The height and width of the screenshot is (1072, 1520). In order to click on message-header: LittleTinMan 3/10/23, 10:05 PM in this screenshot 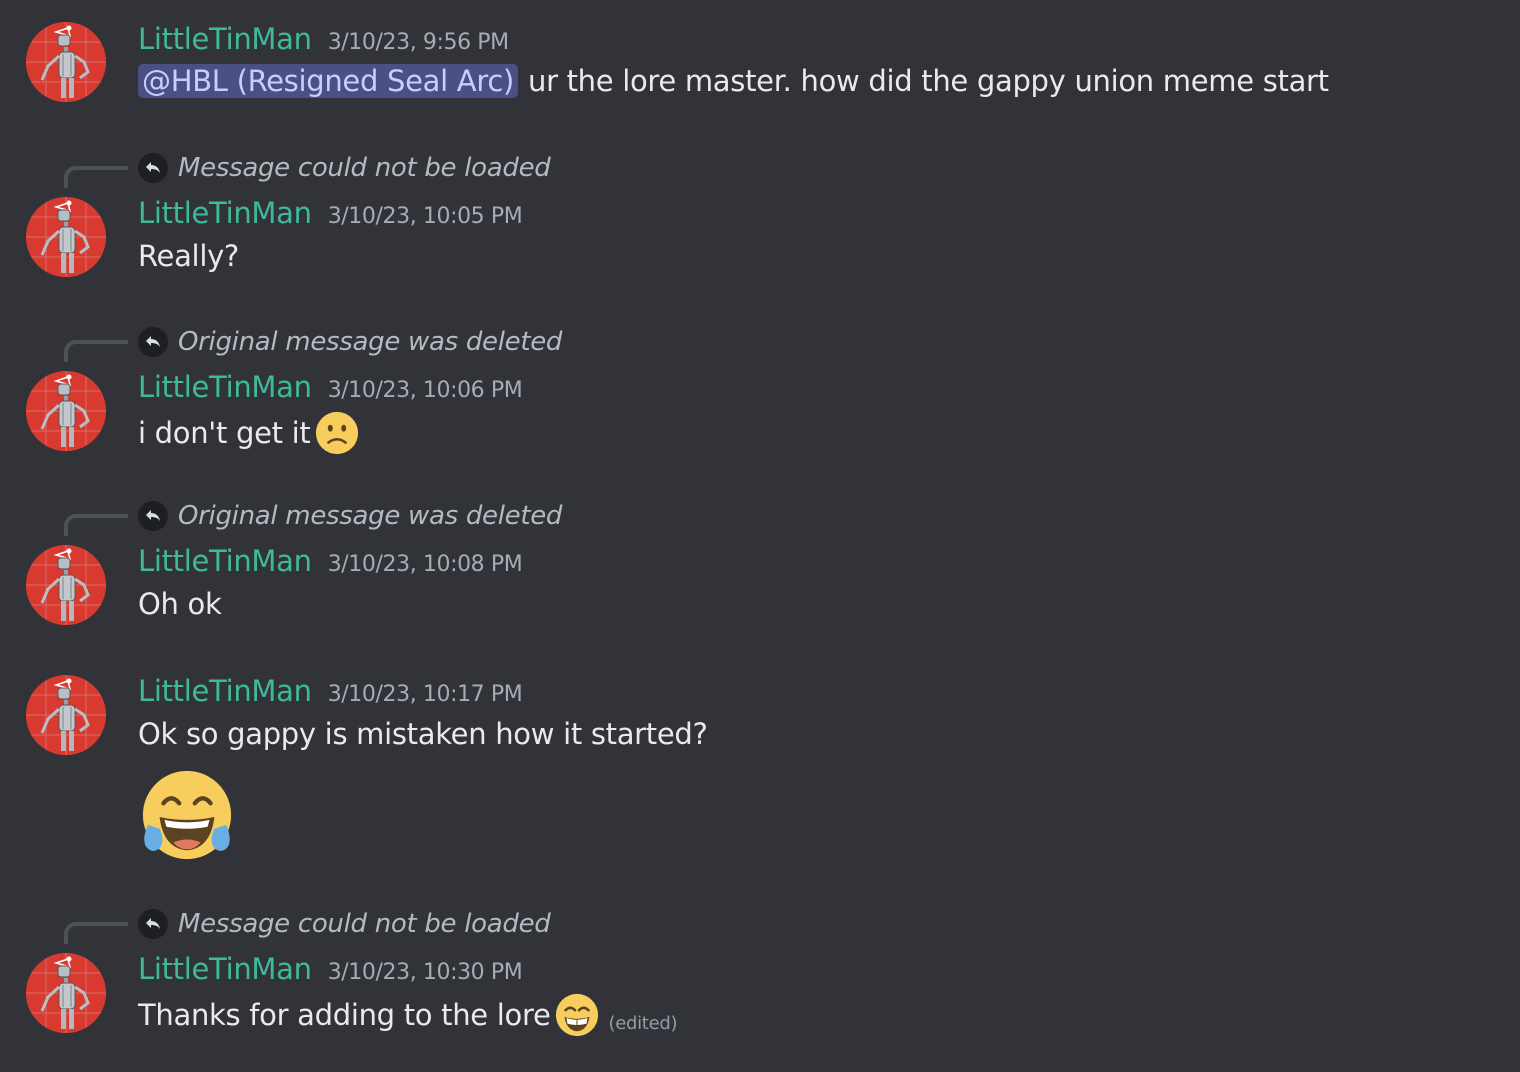, I will do `click(330, 213)`.